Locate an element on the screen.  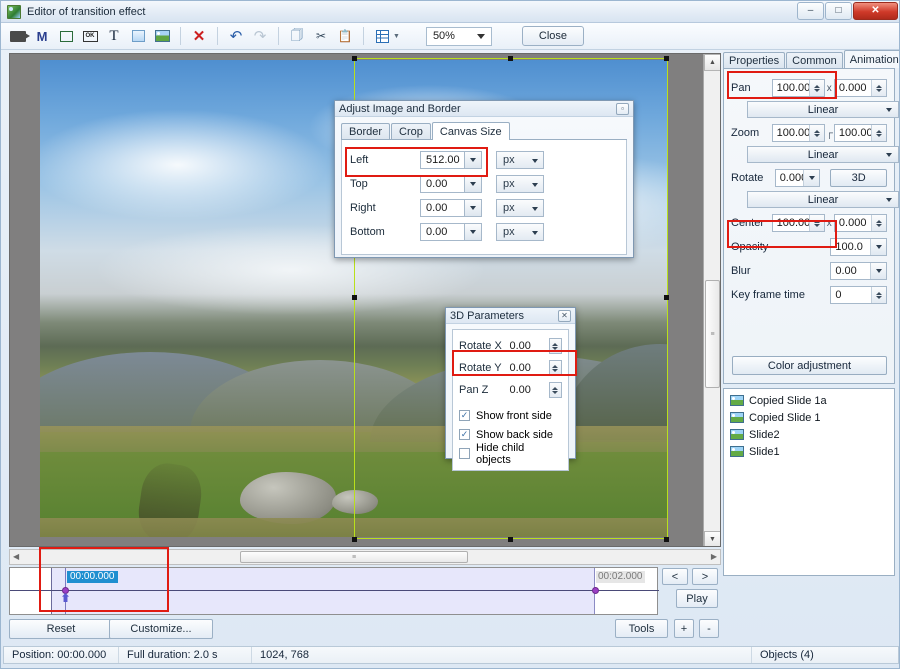
paste-icon: 📋 is located at coordinates (345, 36).